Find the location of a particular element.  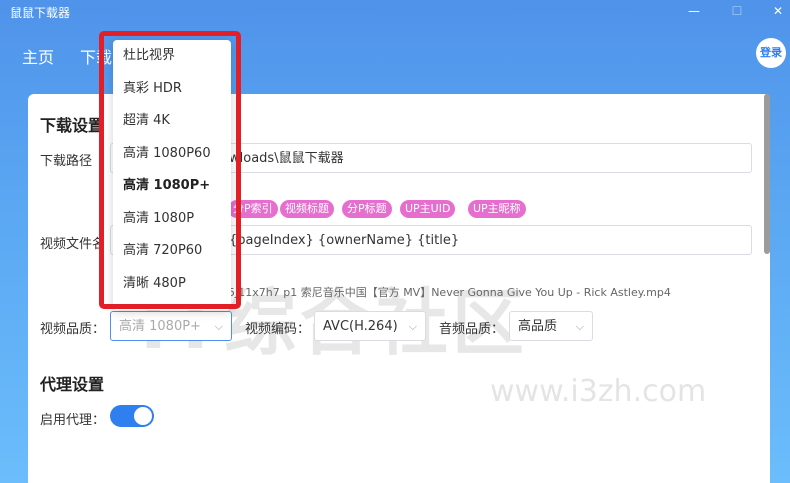

tag-uploader-name: UP主昵称 is located at coordinates (497, 209).